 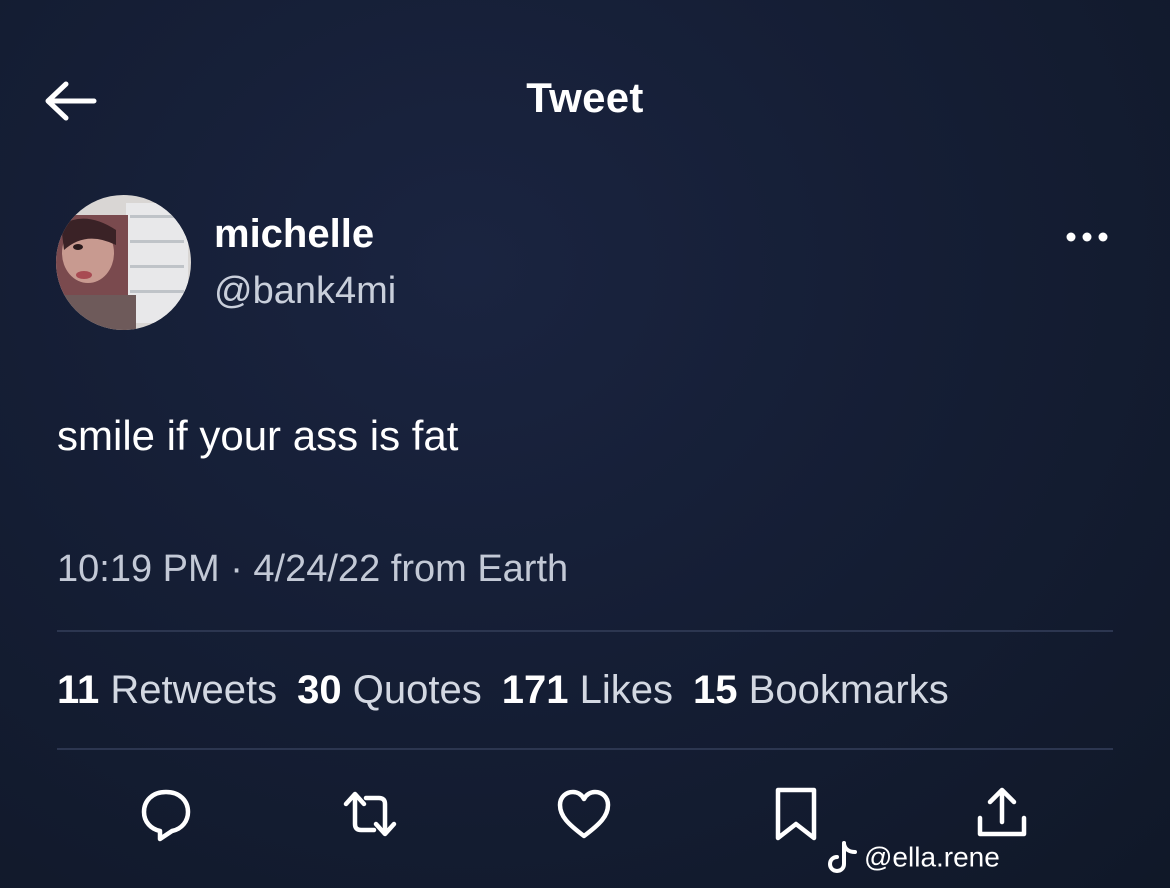 I want to click on stat-retweets: 11 Retweets, so click(x=167, y=690).